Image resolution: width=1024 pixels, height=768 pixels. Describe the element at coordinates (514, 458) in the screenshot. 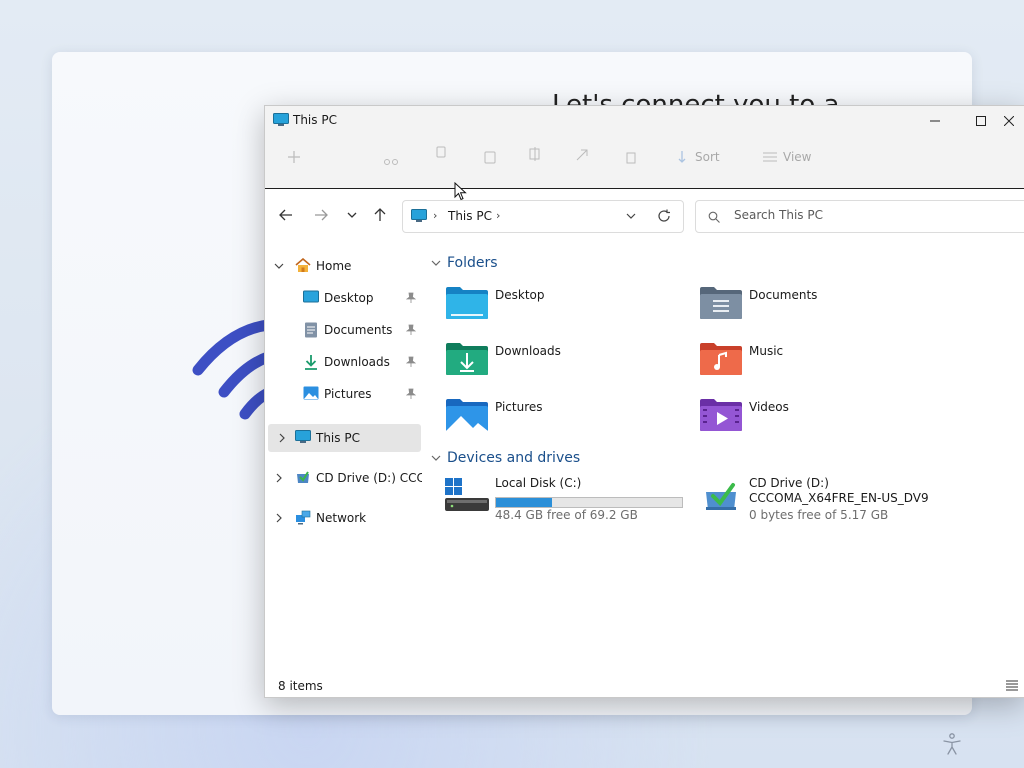

I see `devices-header-label: Devices and drives` at that location.